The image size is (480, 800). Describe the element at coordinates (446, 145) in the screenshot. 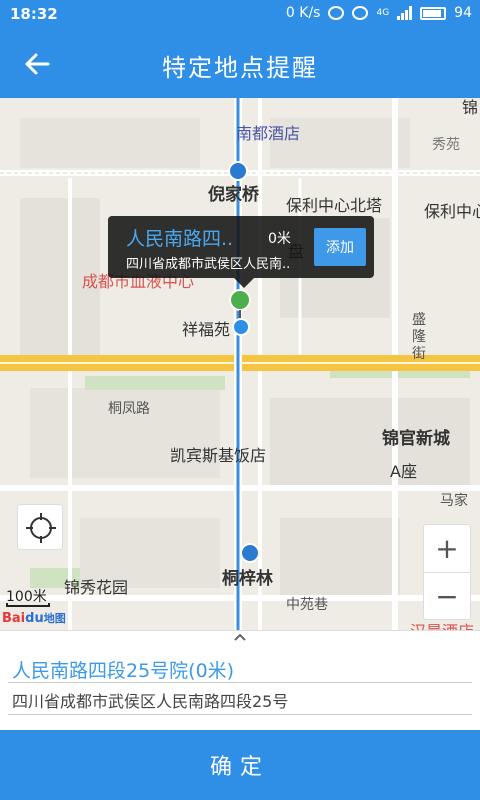

I see `map-label-xiuyuan: 秀苑` at that location.